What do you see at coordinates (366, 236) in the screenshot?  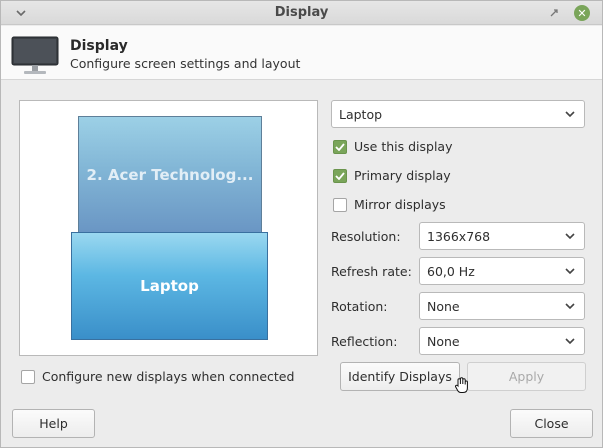 I see `resolution-label: Resolution:` at bounding box center [366, 236].